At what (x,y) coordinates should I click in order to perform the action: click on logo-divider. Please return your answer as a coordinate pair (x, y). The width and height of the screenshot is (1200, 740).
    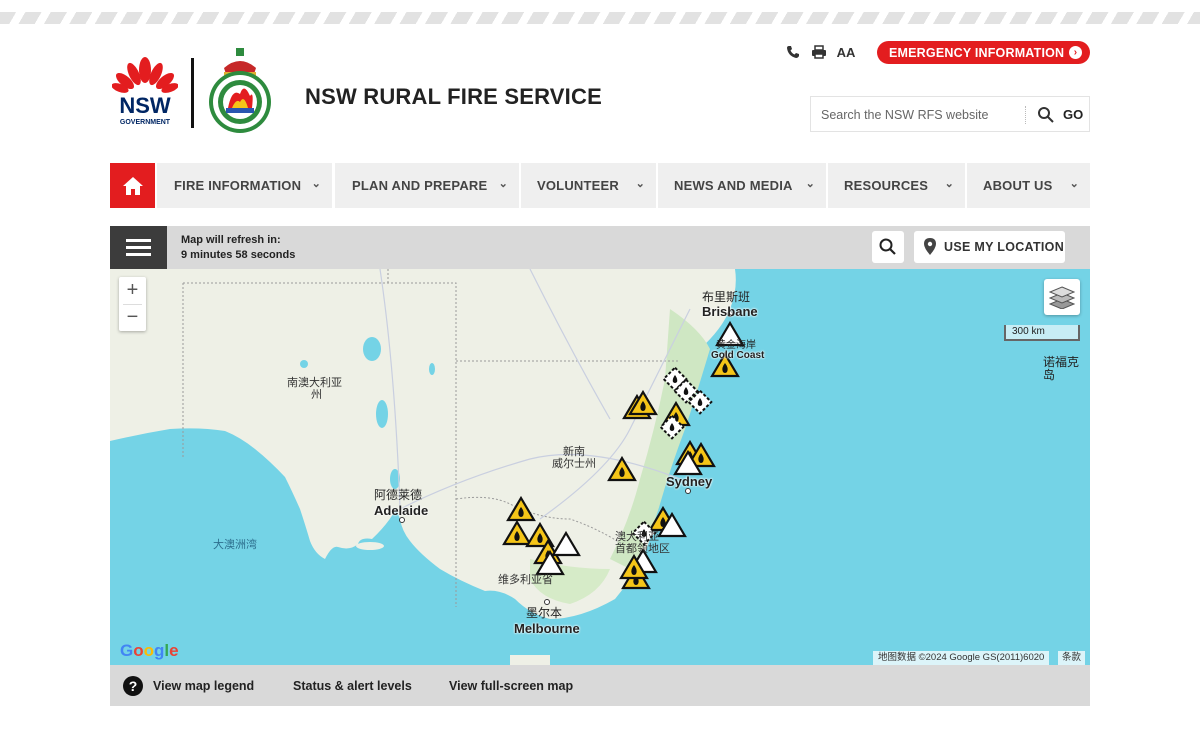
    Looking at the image, I should click on (192, 93).